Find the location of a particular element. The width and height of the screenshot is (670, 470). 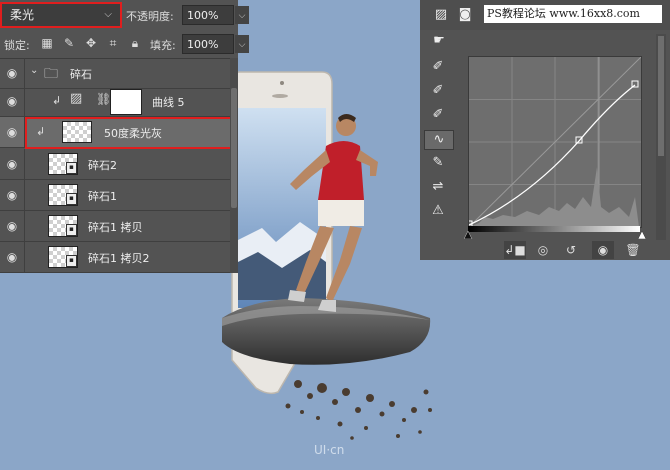

layer-row: ◉ ▪ 碎石1 拷贝 is located at coordinates (119, 226).